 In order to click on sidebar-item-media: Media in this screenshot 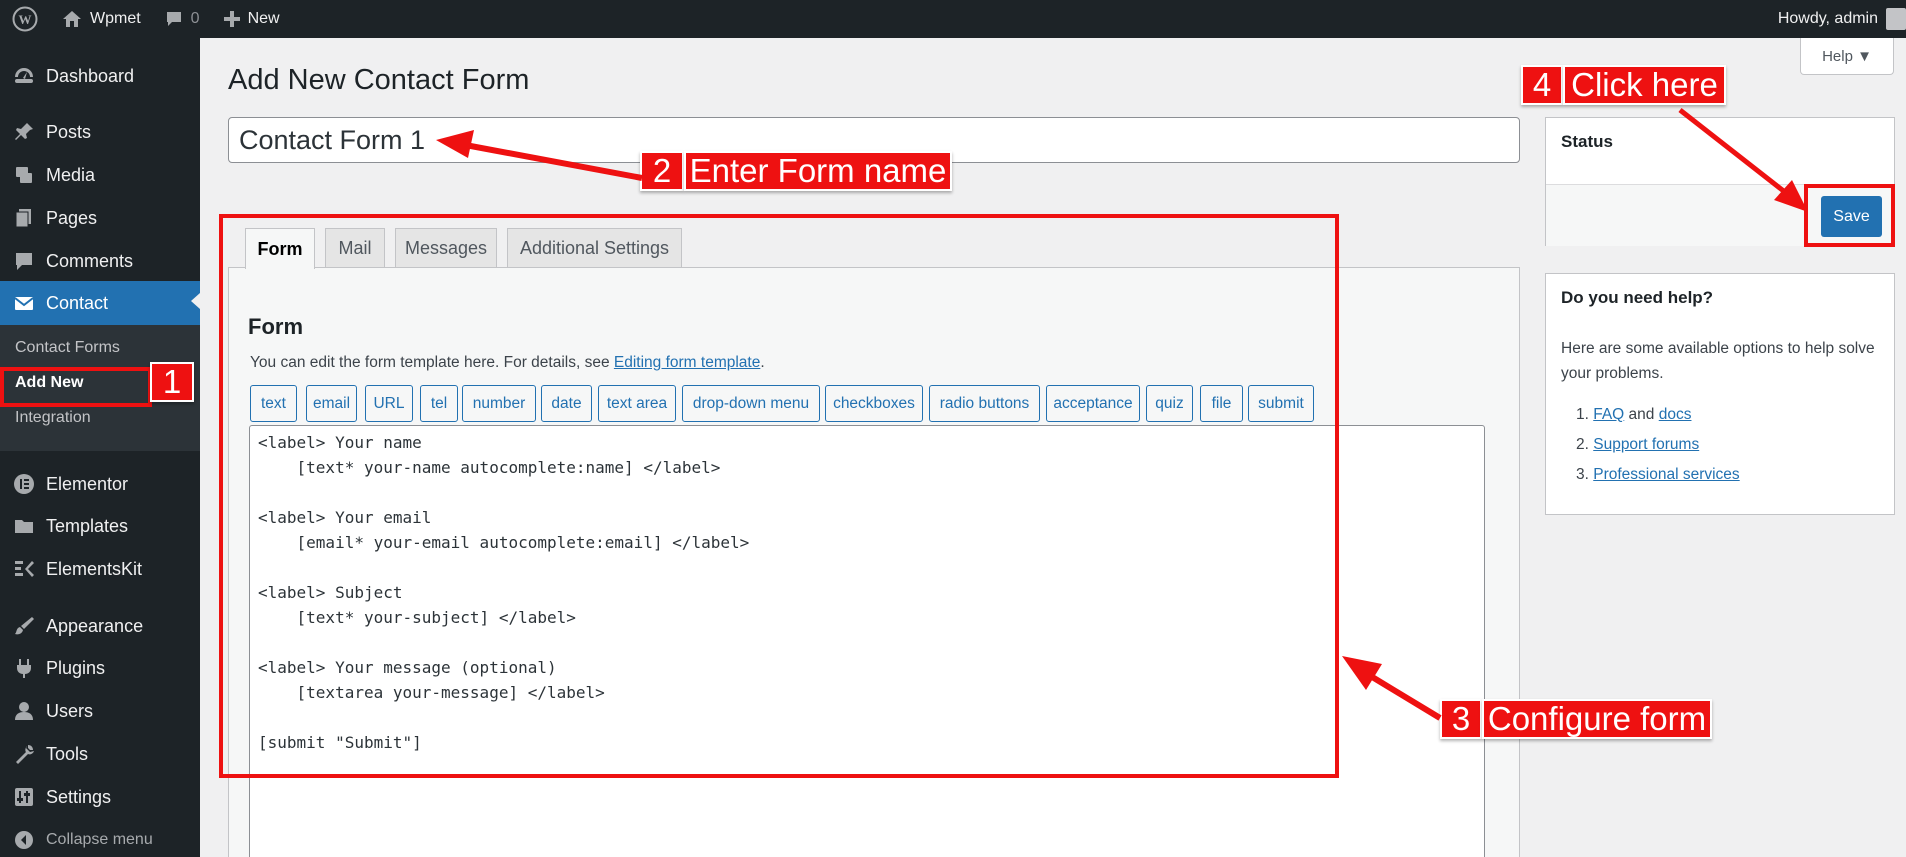, I will do `click(100, 175)`.